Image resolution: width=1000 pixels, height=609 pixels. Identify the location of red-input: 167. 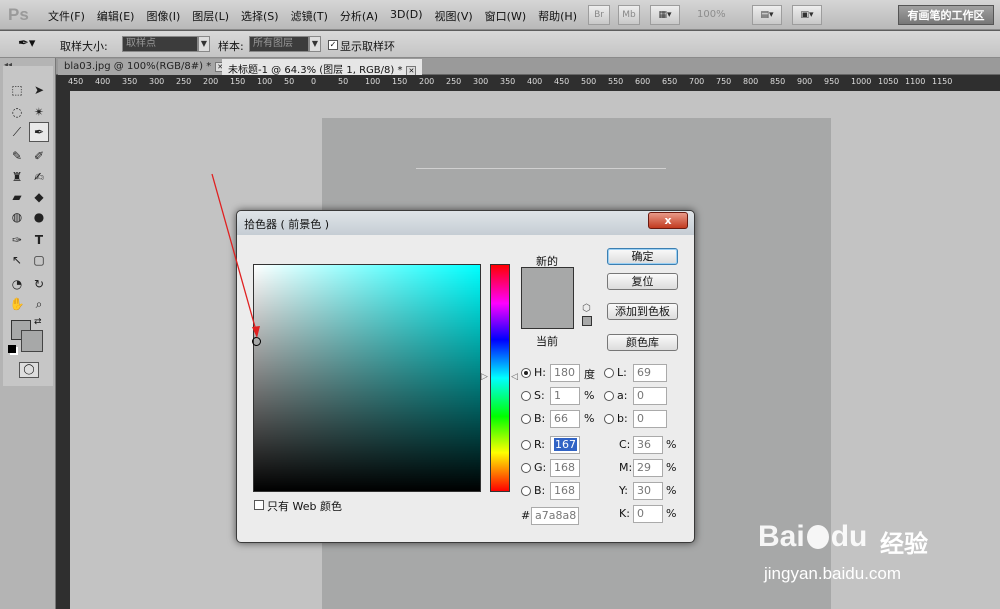
(565, 445).